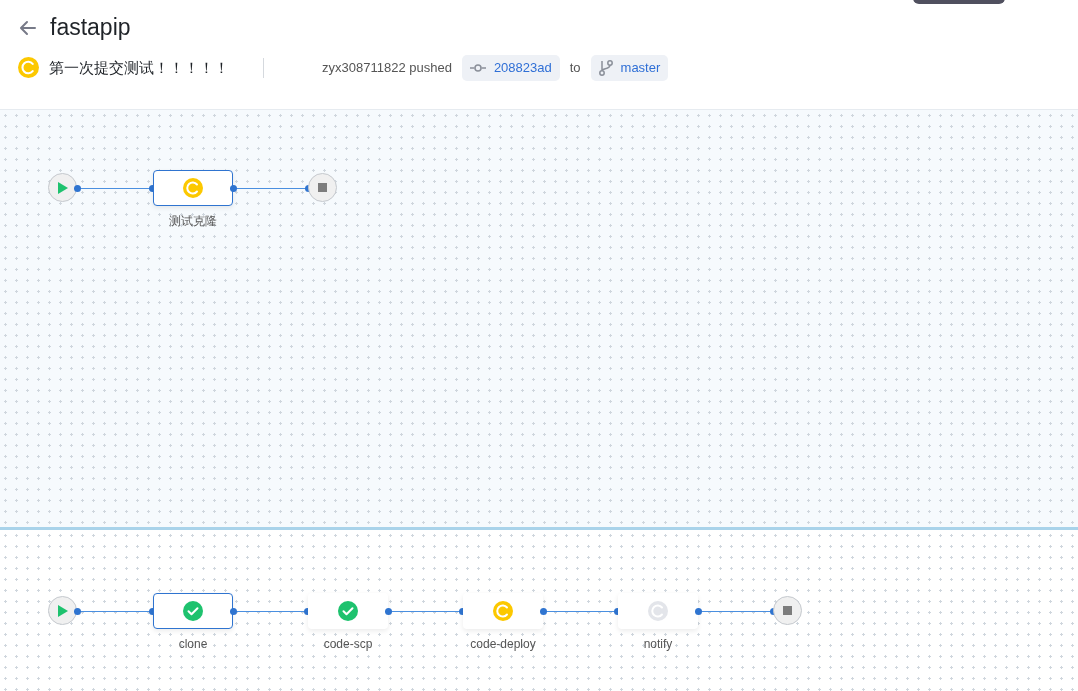 This screenshot has height=691, width=1078. I want to click on branch-icon, so click(605, 67).